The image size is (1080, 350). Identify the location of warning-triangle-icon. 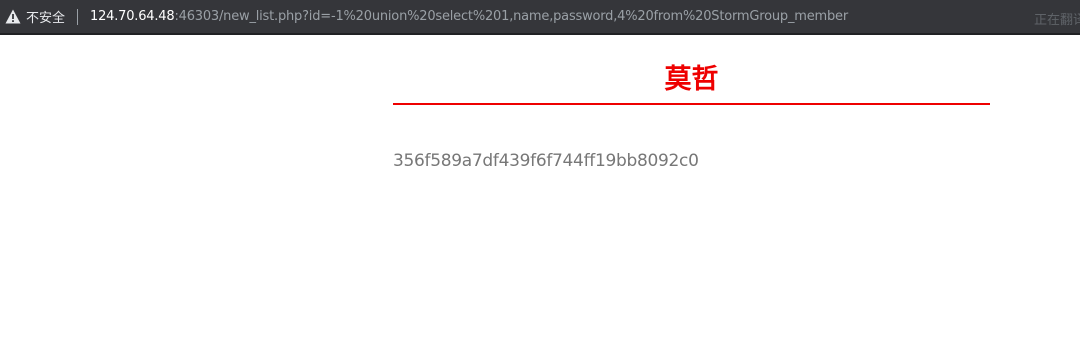
(13, 17).